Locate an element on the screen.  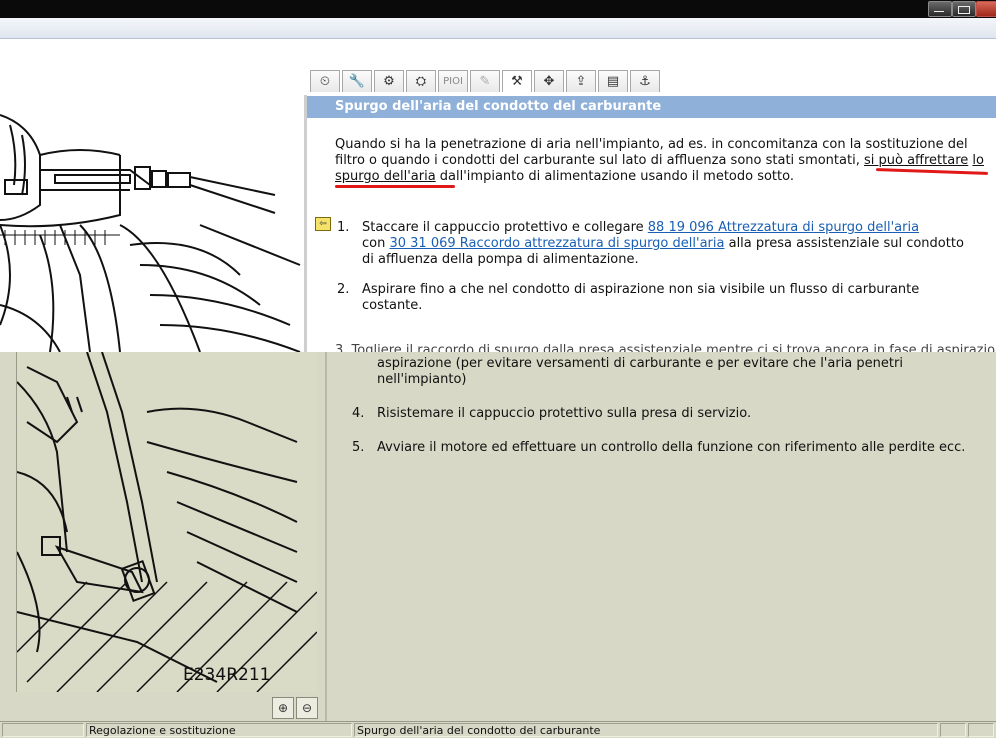
zoom-out-icon: ⊖ is located at coordinates (307, 708).